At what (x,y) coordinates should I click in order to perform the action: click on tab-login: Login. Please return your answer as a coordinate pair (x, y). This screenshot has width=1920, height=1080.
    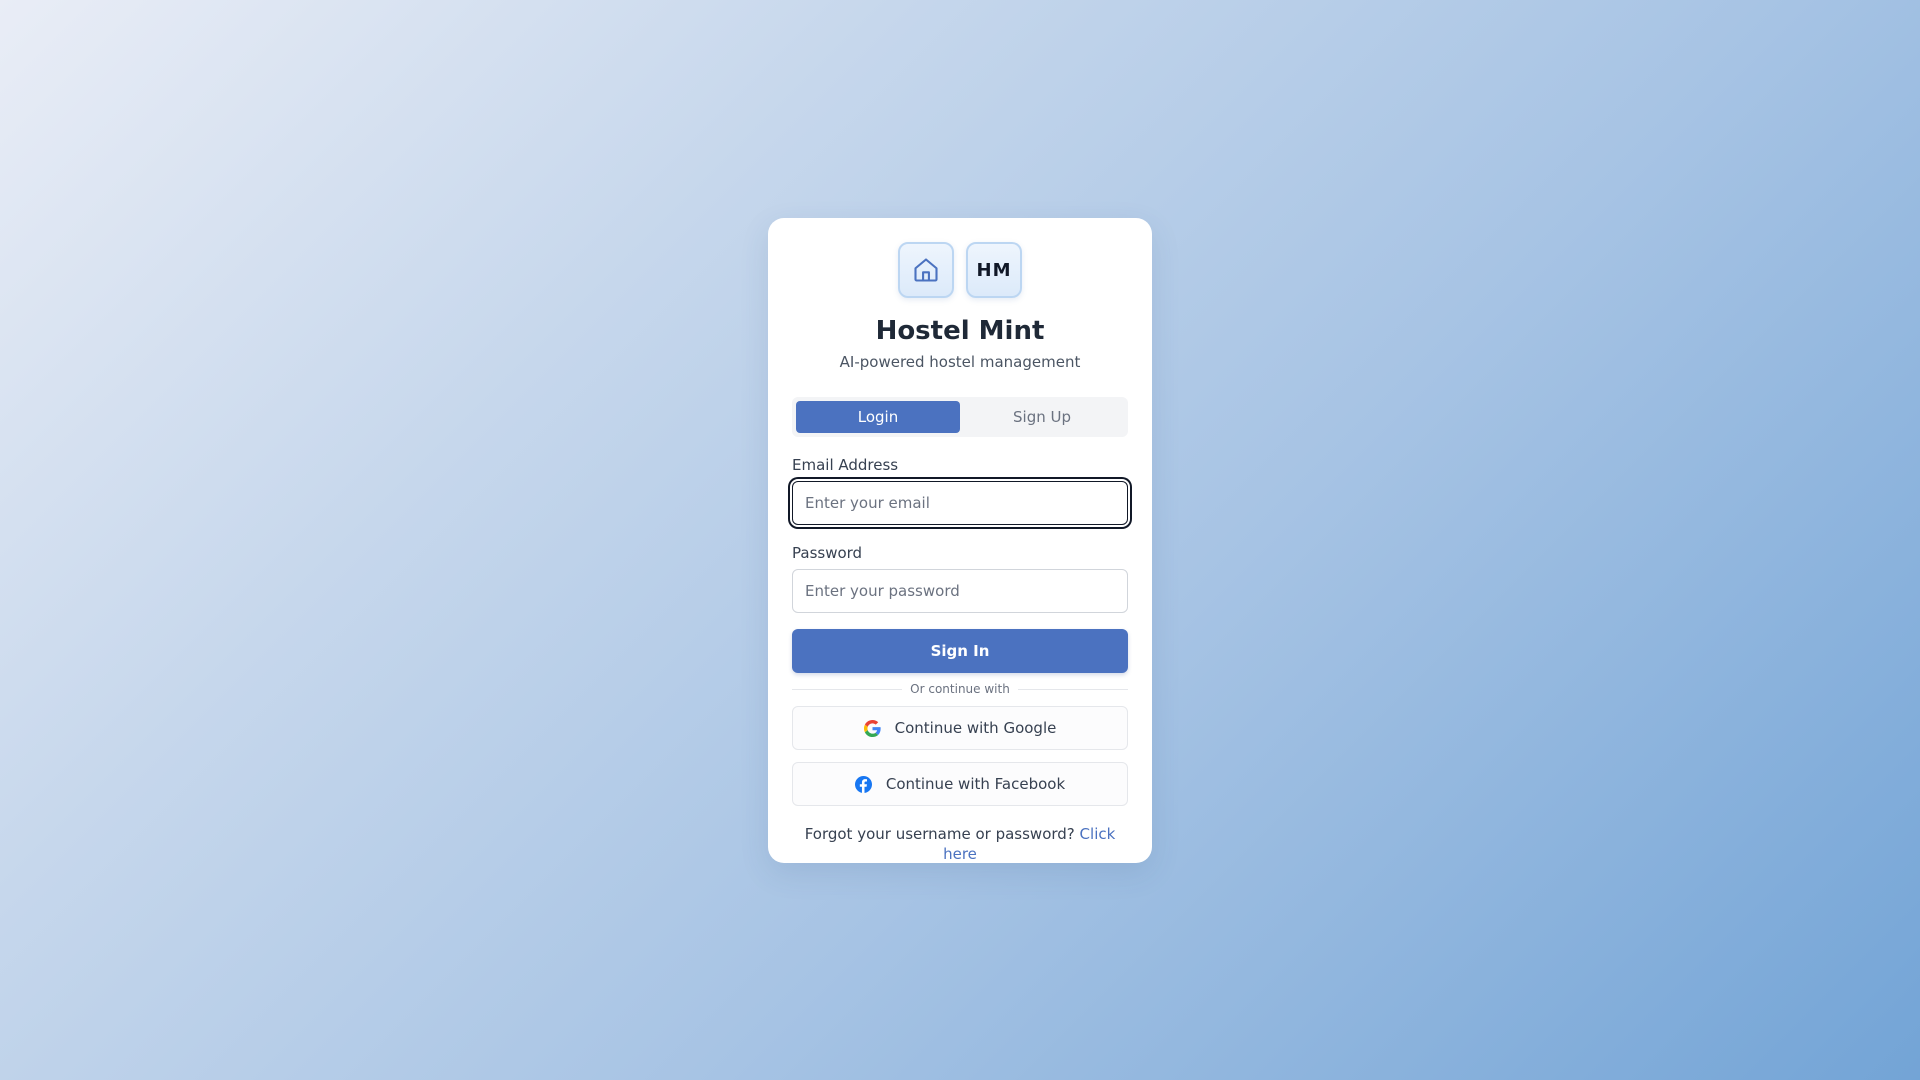
    Looking at the image, I should click on (878, 417).